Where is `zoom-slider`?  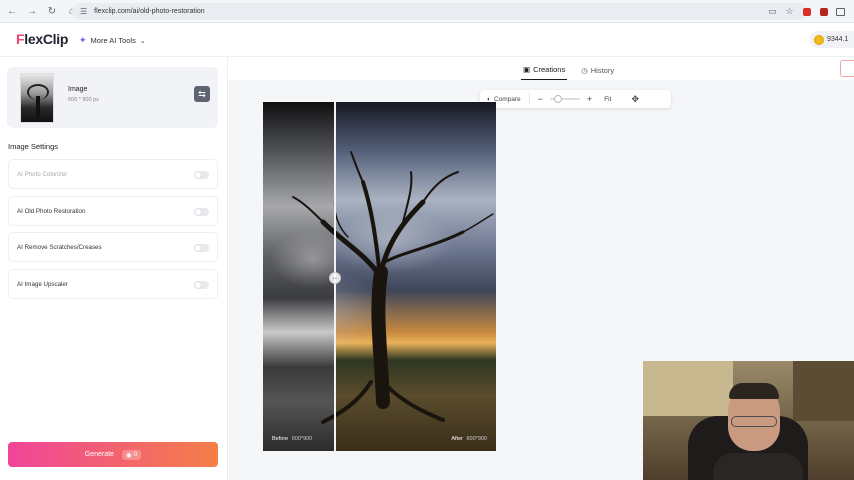
zoom-slider is located at coordinates (564, 99).